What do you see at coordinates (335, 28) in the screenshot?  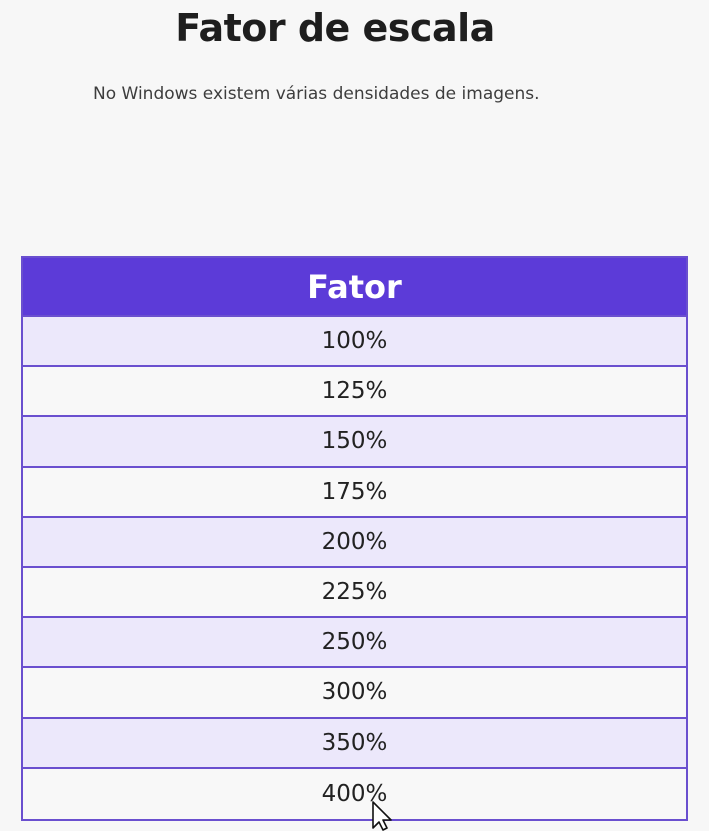 I see `page-title: Fator de escala` at bounding box center [335, 28].